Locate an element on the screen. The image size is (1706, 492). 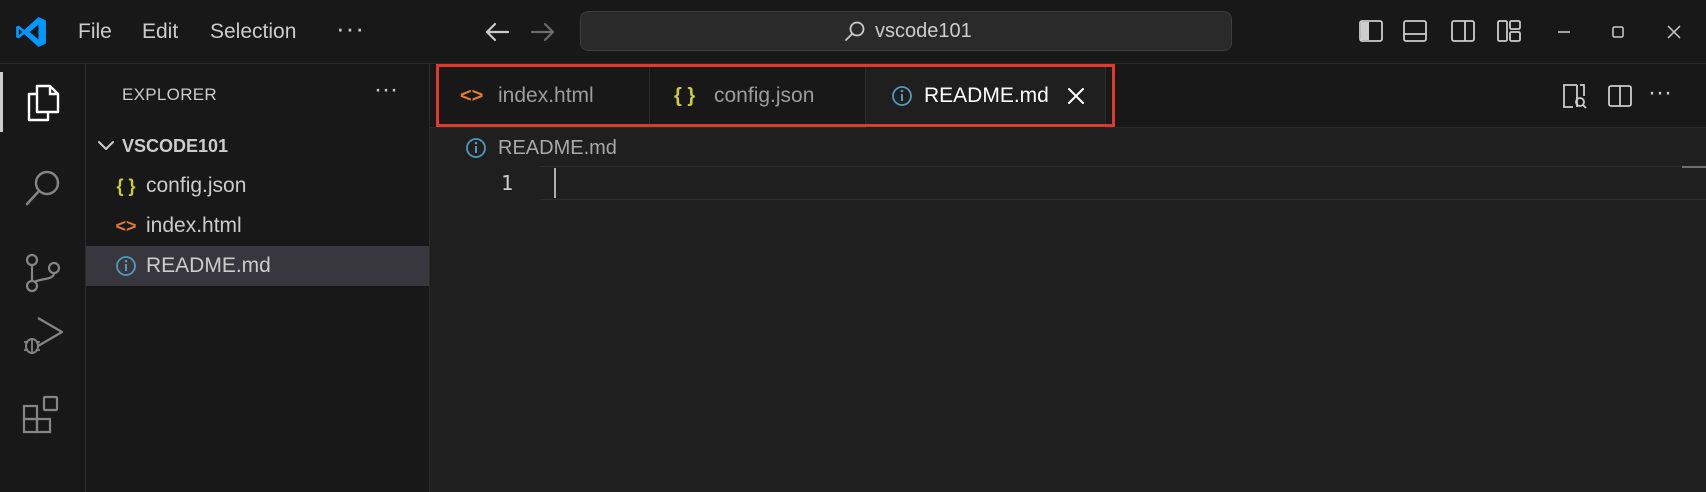
tab-label: README.md is located at coordinates (986, 95).